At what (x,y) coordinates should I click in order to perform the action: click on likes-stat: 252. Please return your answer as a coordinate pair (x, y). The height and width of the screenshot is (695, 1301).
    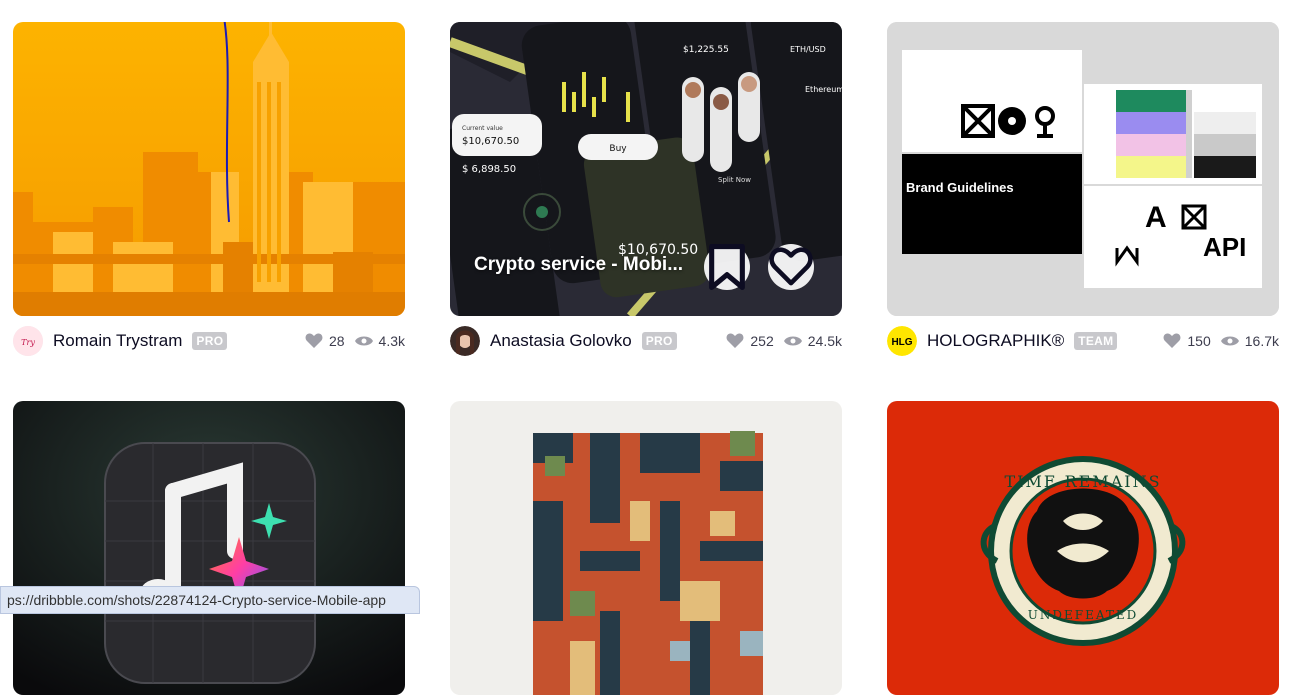
    Looking at the image, I should click on (750, 341).